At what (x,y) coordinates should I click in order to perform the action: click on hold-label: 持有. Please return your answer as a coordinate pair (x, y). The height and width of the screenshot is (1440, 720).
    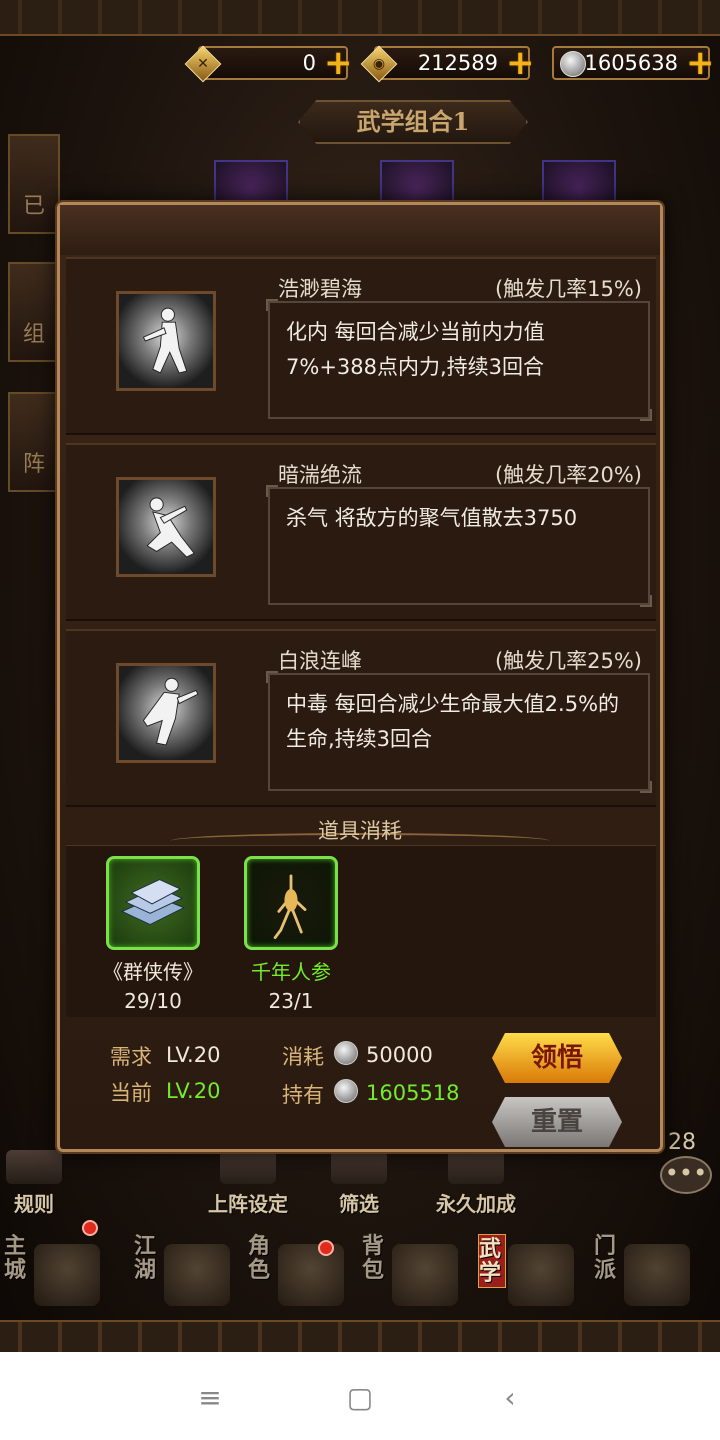
    Looking at the image, I should click on (303, 1095).